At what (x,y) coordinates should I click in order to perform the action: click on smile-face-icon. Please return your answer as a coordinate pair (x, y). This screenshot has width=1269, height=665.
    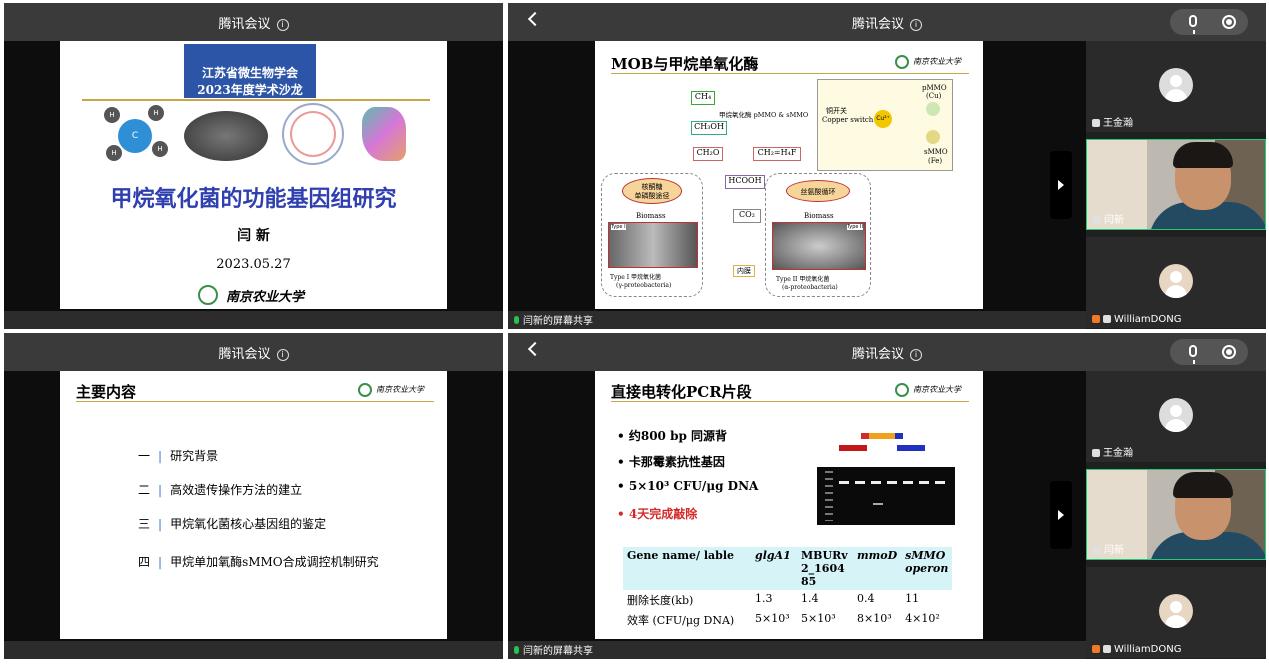
    Looking at the image, I should click on (933, 109).